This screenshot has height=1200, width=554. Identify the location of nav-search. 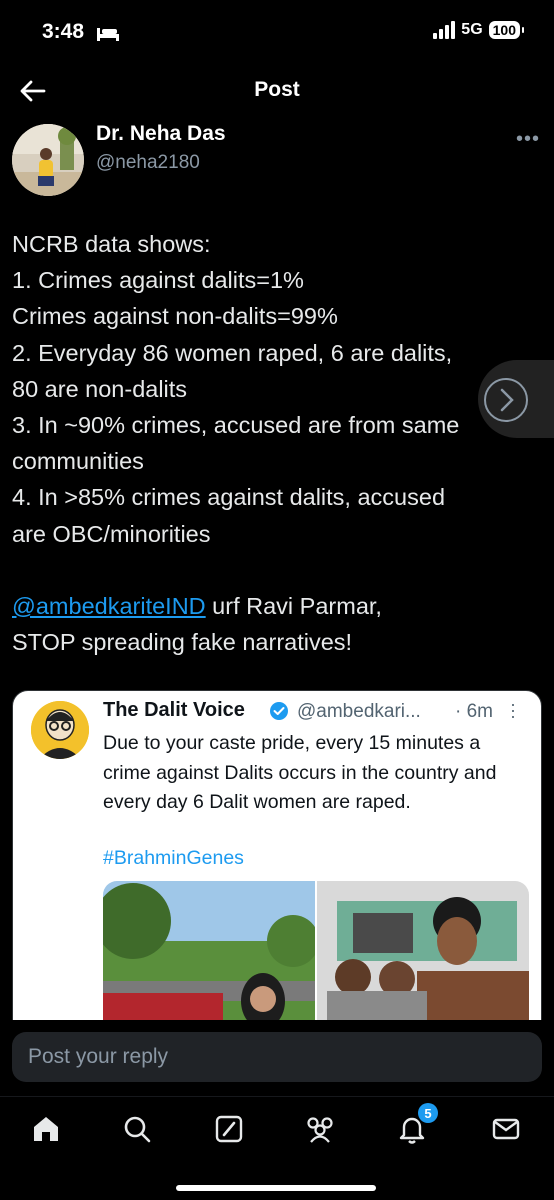
(137, 1129).